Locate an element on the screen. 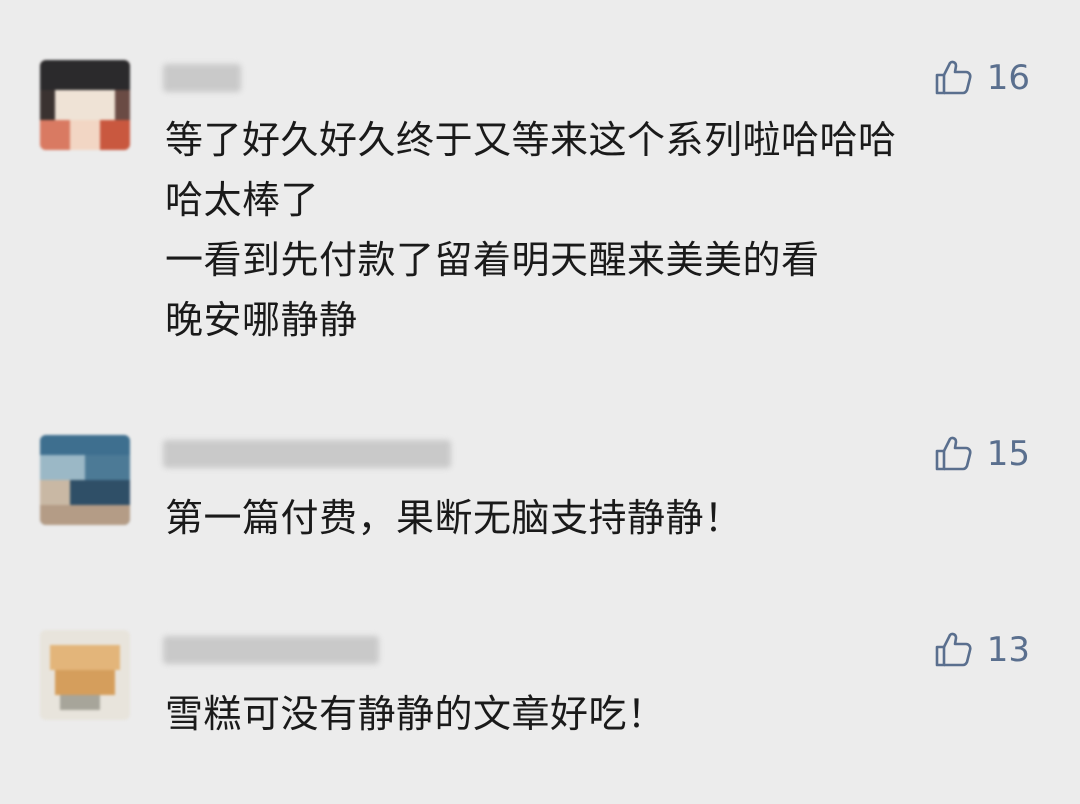 Image resolution: width=1080 pixels, height=804 pixels. comment-text: 雪糕可没有静静的文章好吃！ is located at coordinates (595, 714).